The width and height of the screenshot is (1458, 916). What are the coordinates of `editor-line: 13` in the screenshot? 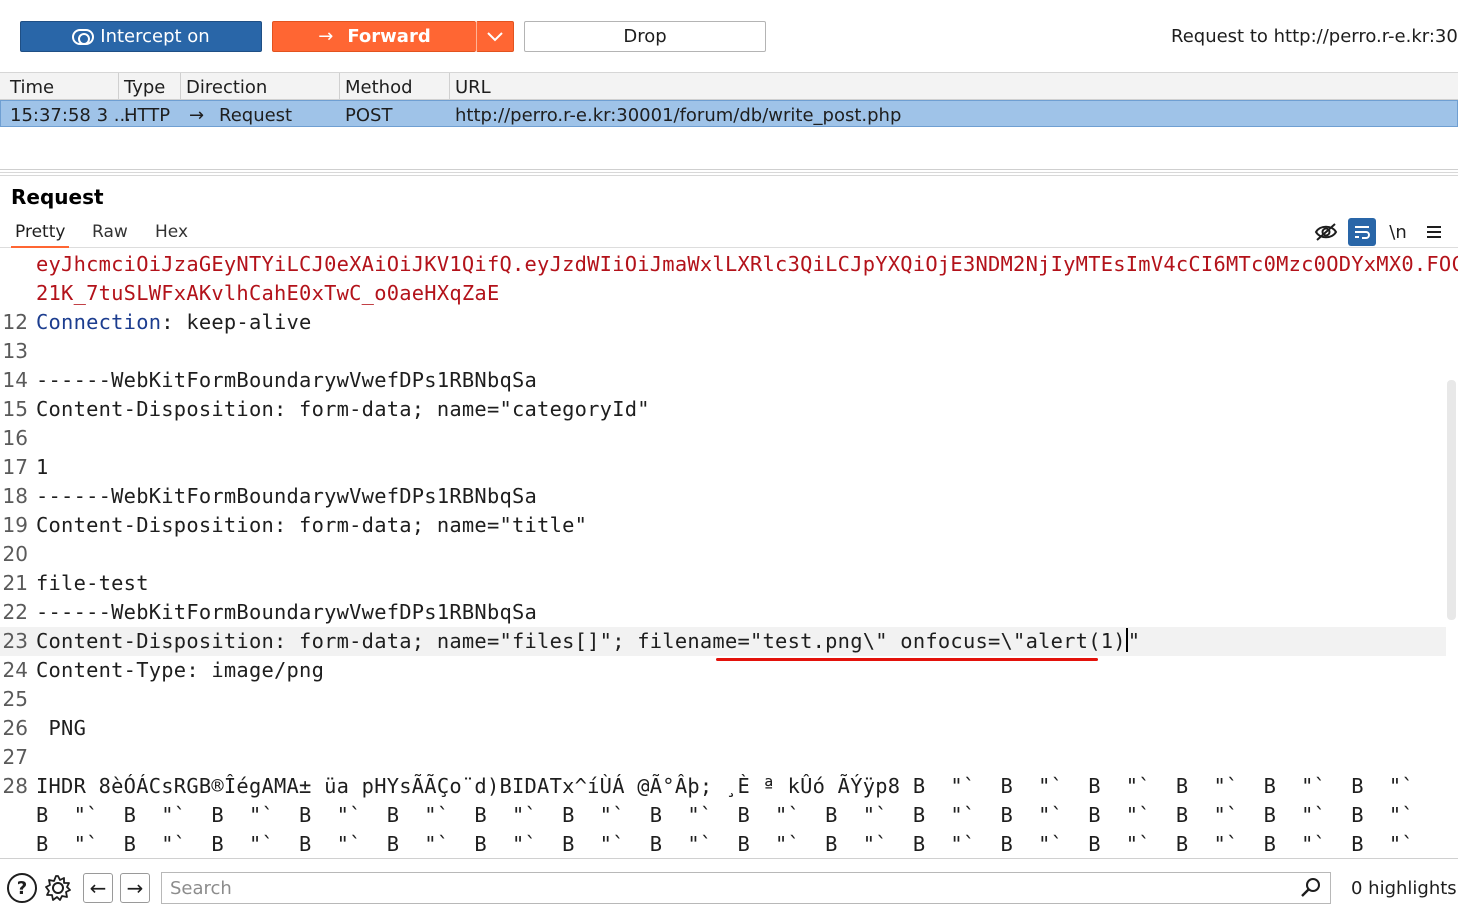 It's located at (723, 351).